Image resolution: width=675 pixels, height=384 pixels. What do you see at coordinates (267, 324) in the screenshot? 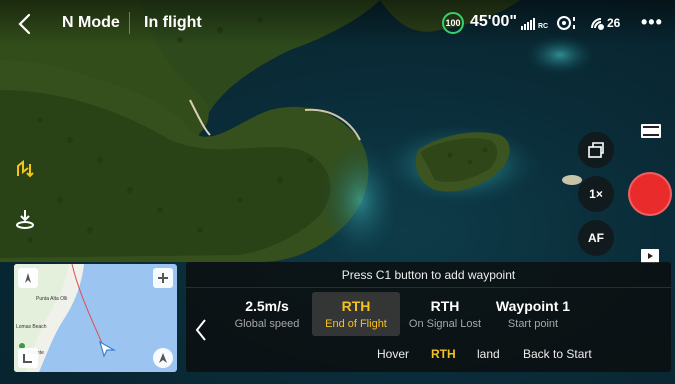
I see `global-speed-caption: Global speed` at bounding box center [267, 324].